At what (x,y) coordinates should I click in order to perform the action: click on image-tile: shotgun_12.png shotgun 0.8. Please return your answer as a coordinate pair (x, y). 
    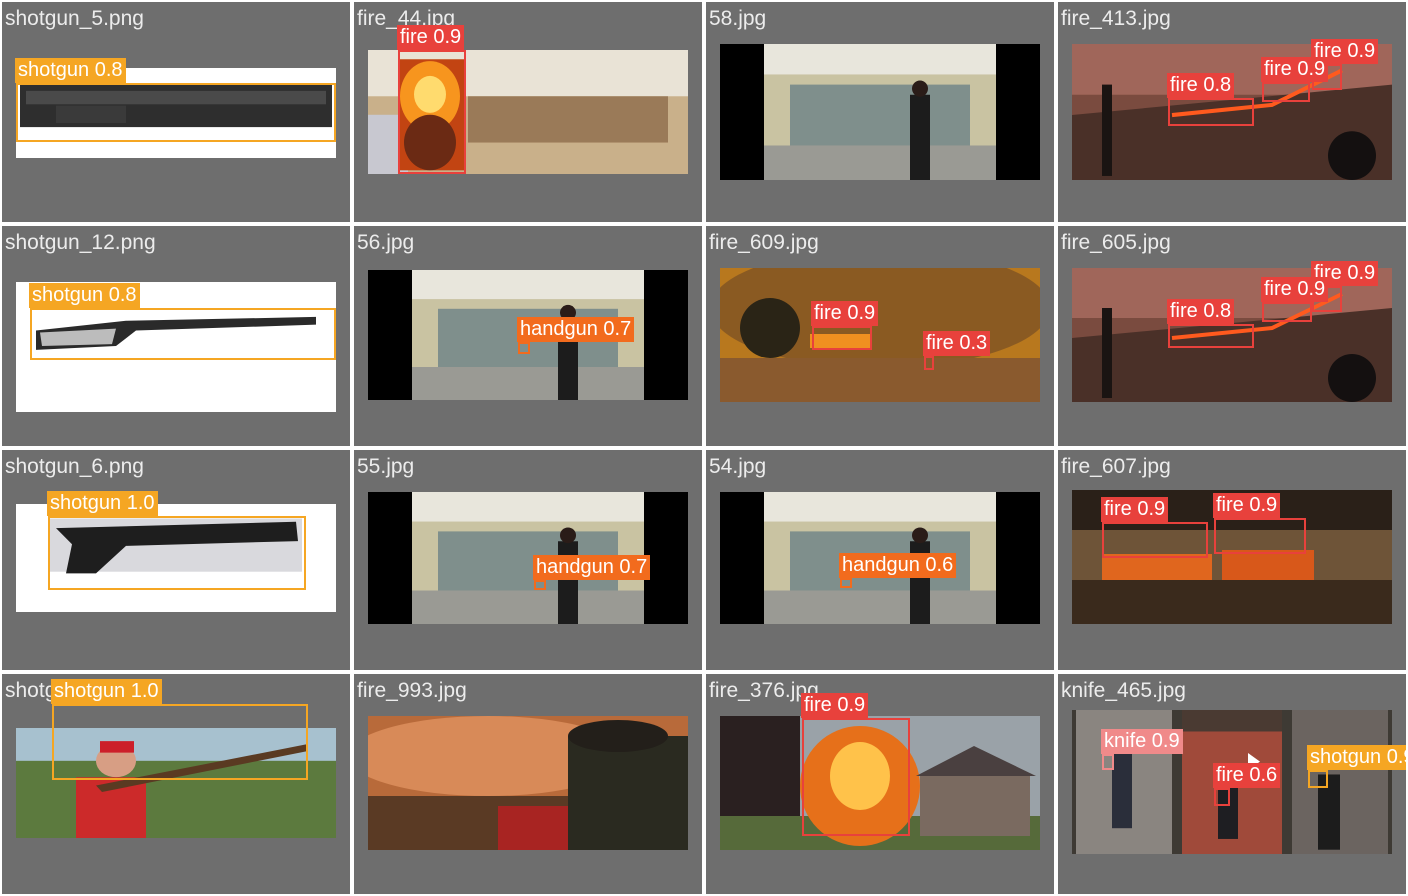
    Looking at the image, I should click on (176, 336).